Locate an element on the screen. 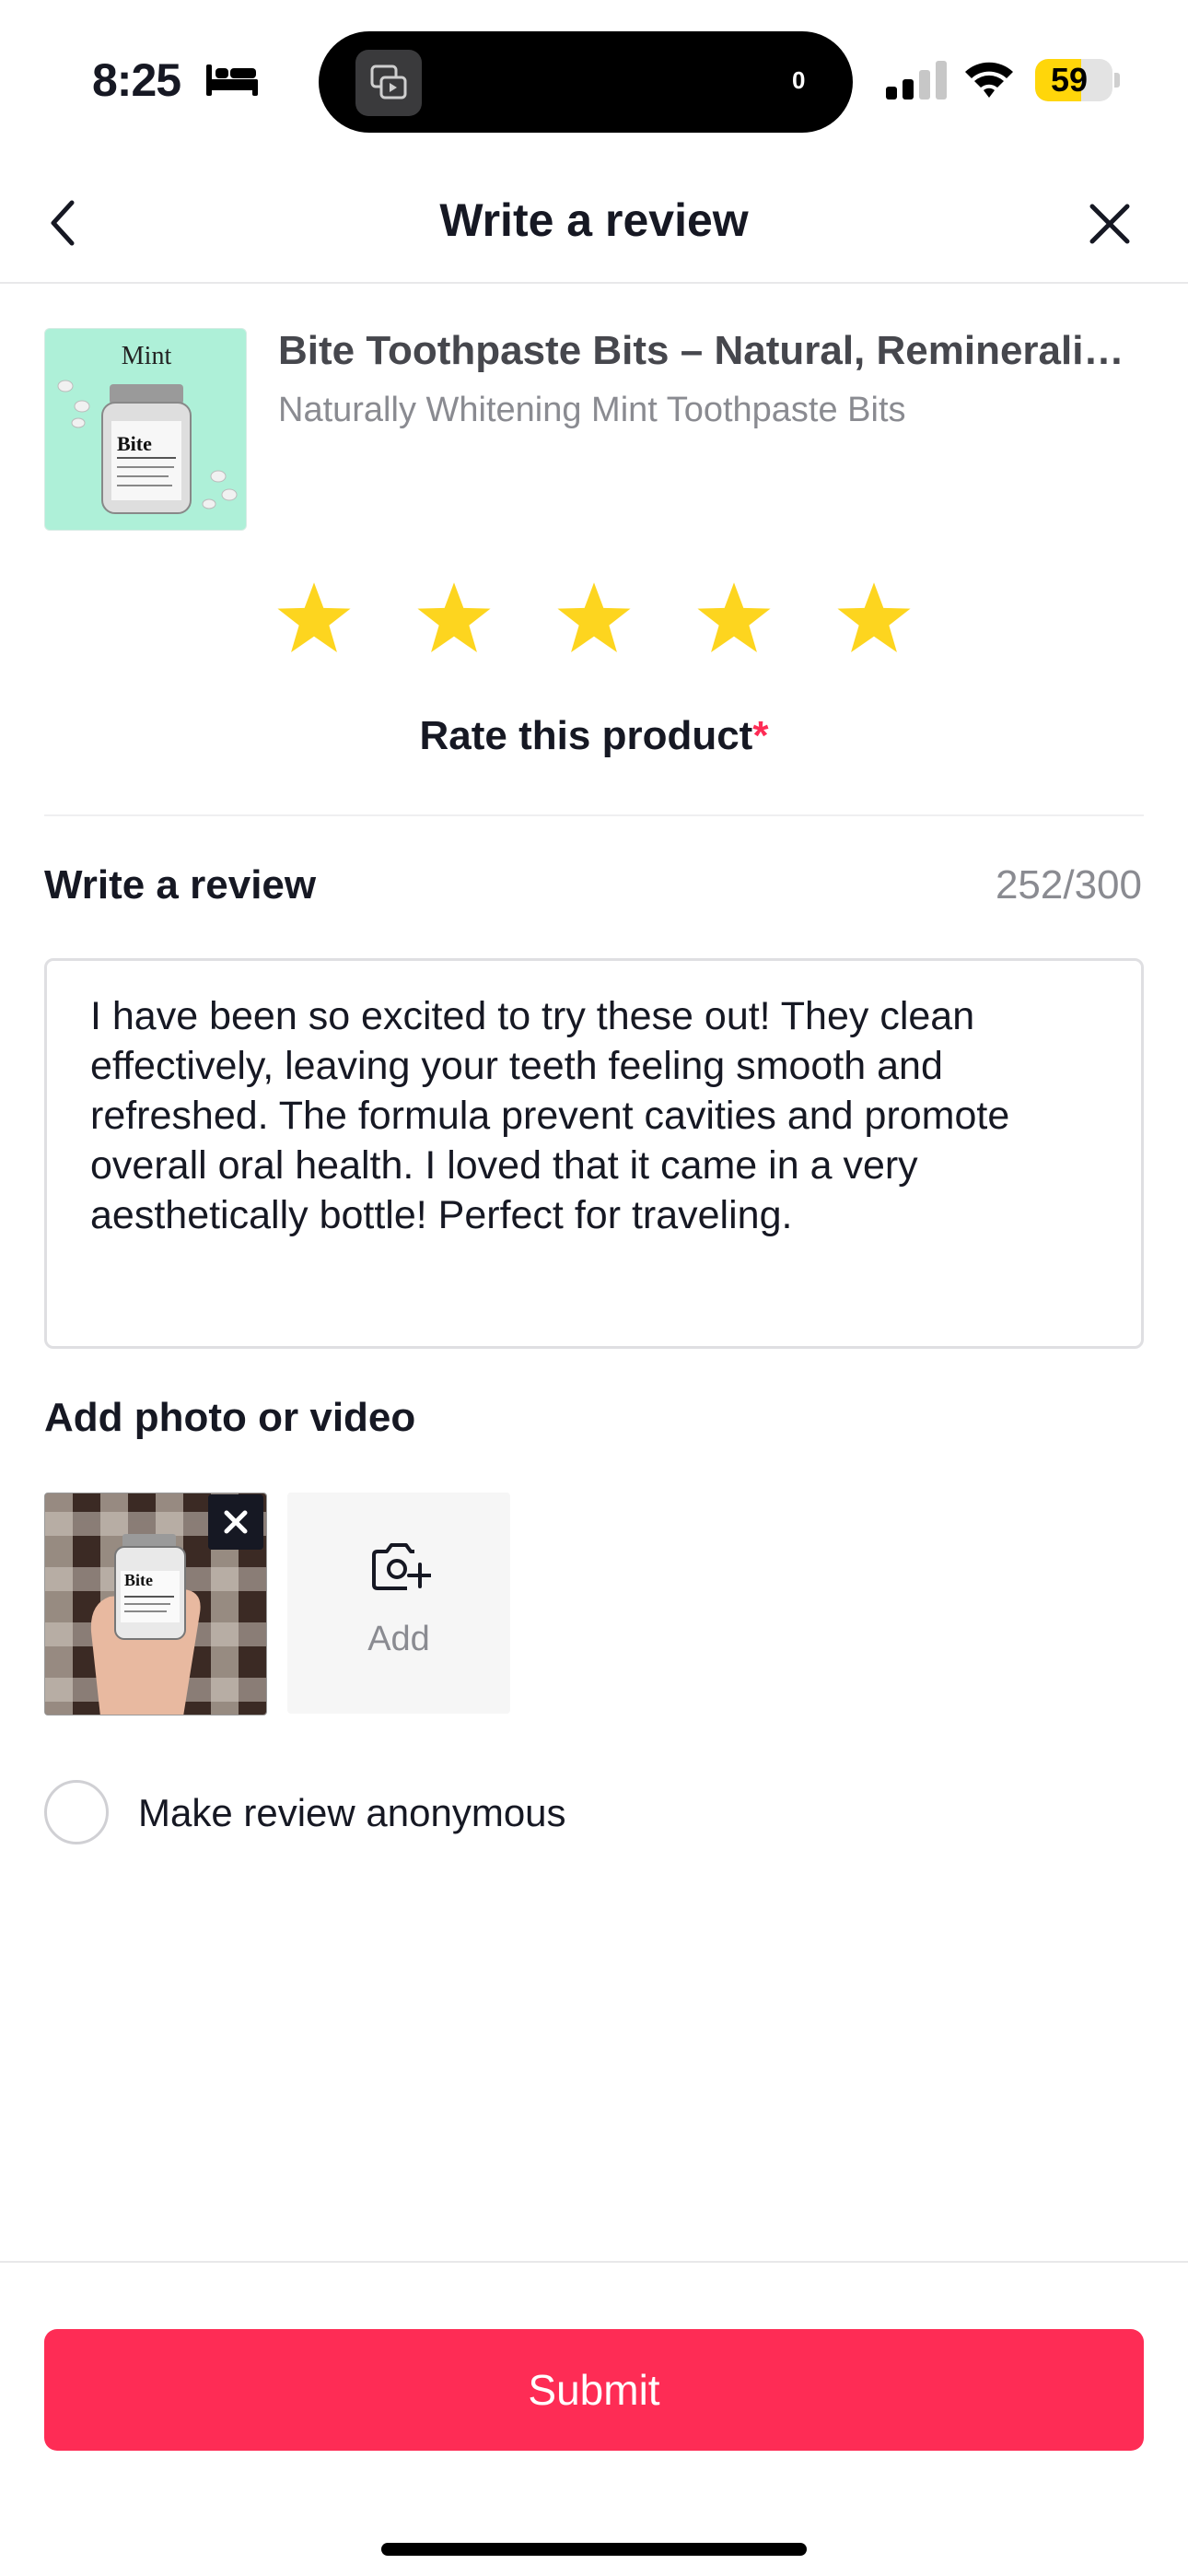 The width and height of the screenshot is (1188, 2576). add-media-label: Add is located at coordinates (398, 1639).